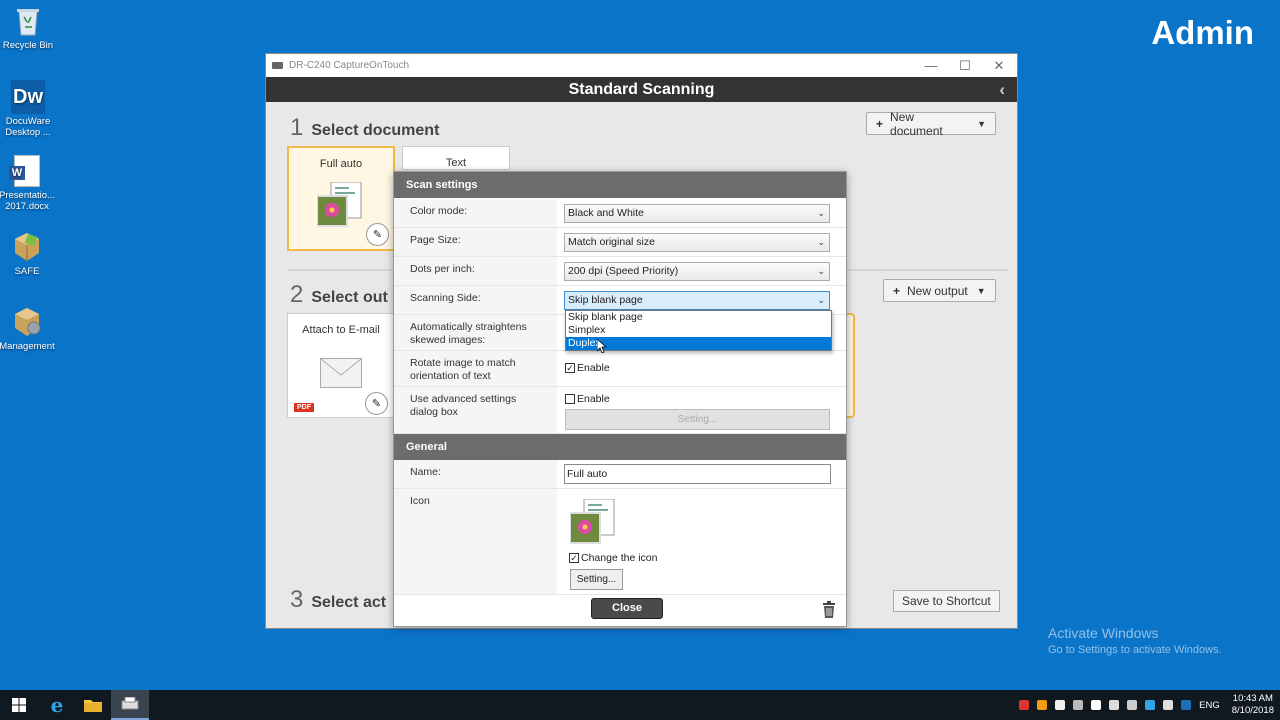  Describe the element at coordinates (475, 474) in the screenshot. I see `name-label: Name:` at that location.